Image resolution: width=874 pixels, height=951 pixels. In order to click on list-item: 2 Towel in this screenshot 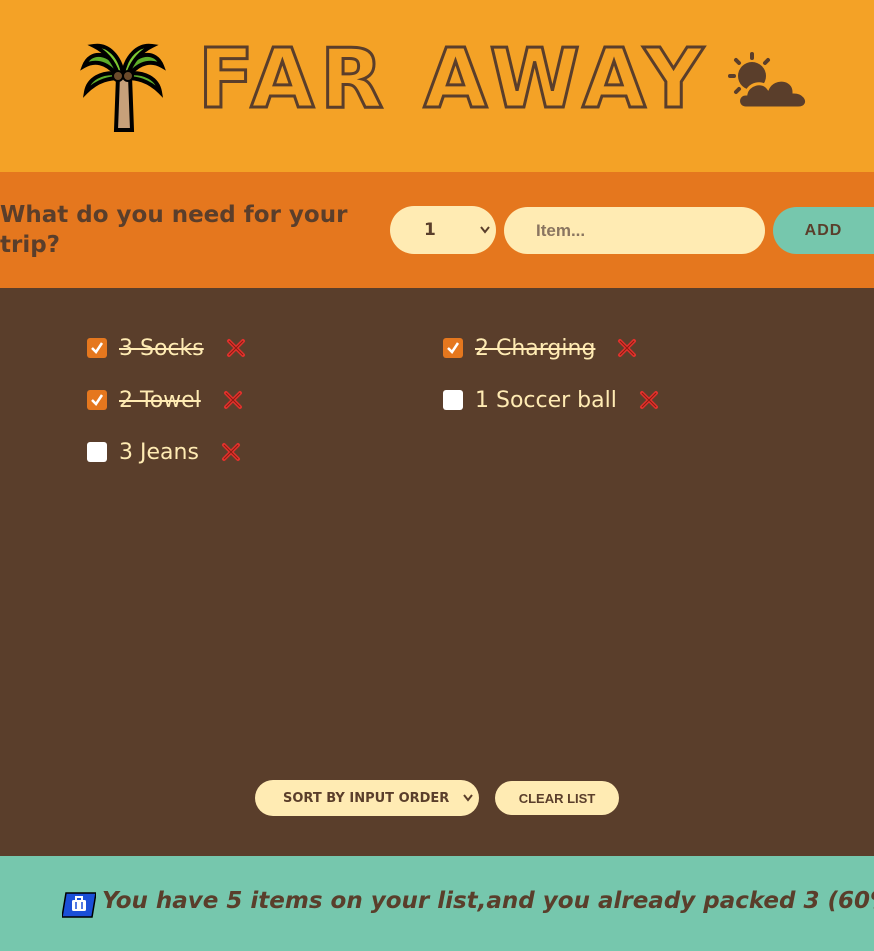, I will do `click(165, 400)`.